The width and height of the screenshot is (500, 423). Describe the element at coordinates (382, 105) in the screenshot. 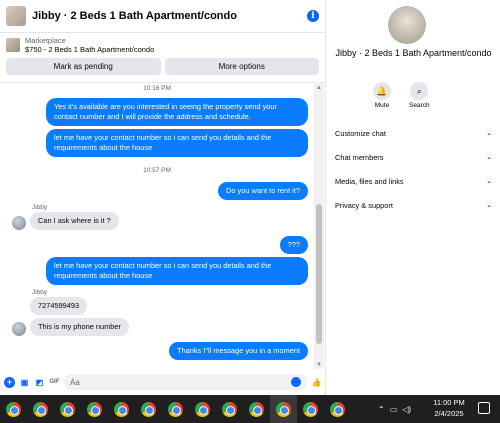

I see `mute-label: Mute` at that location.